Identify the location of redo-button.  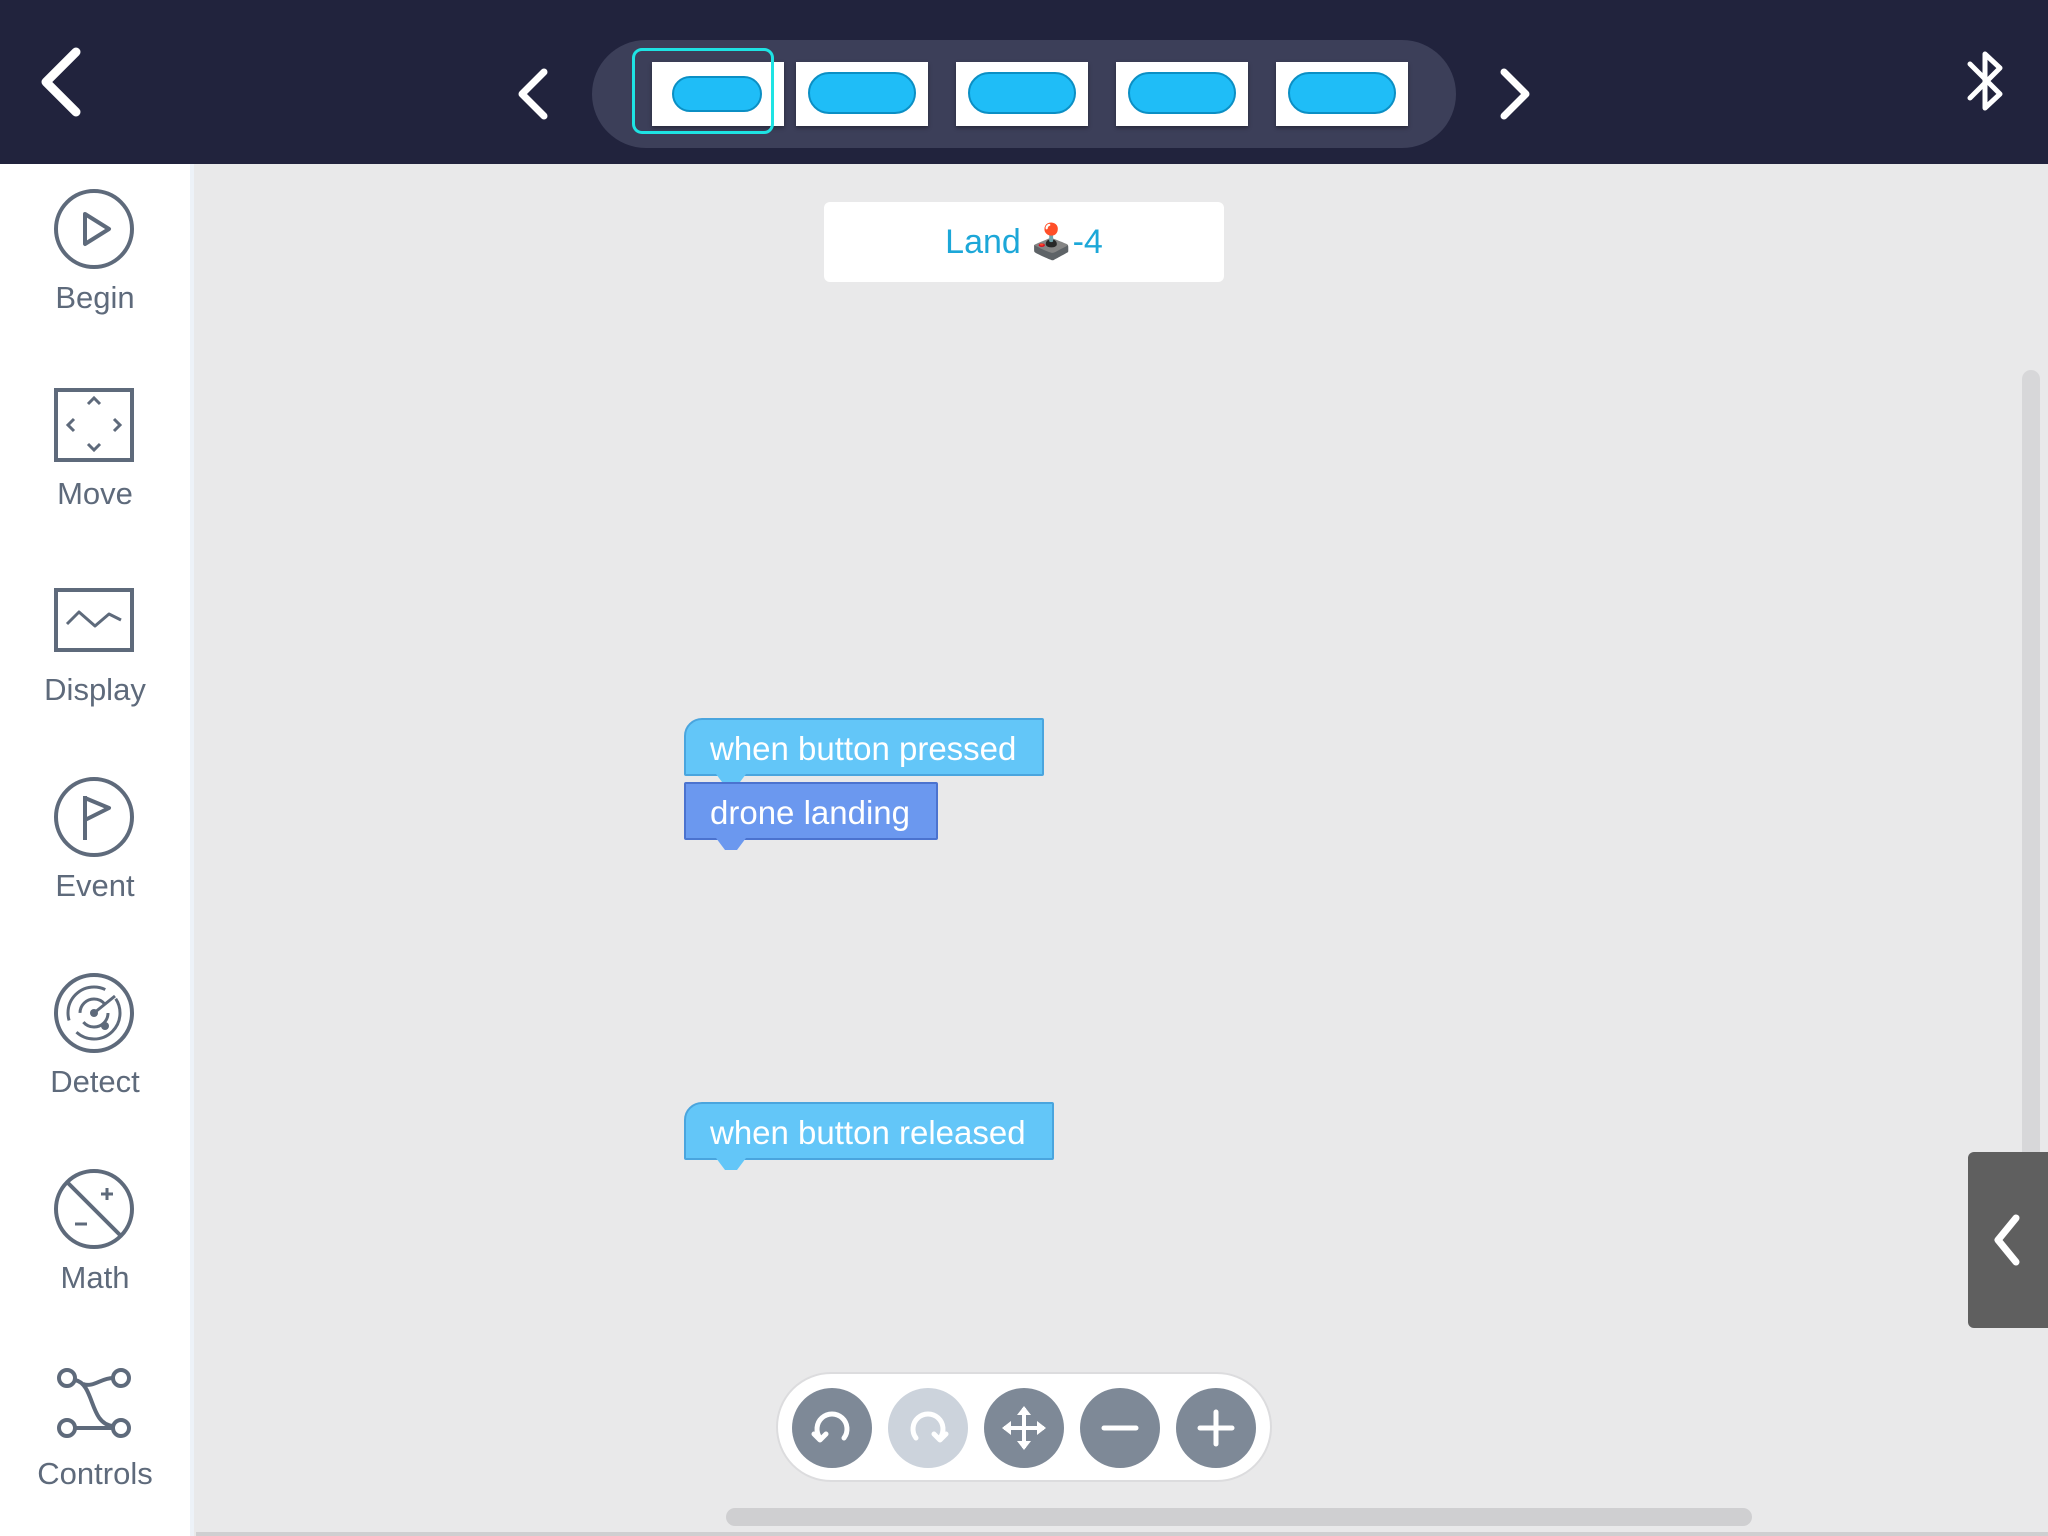
(928, 1428).